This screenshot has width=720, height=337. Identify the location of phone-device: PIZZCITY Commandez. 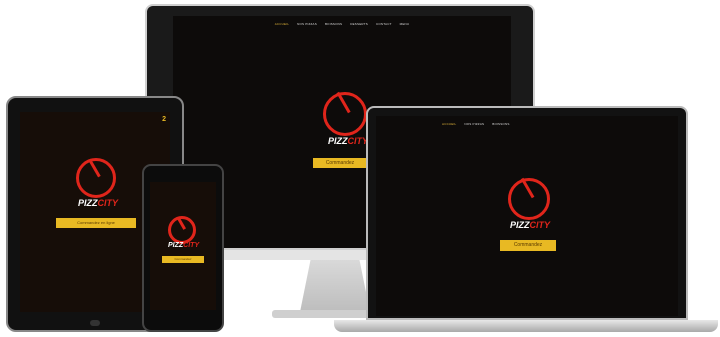
(183, 248).